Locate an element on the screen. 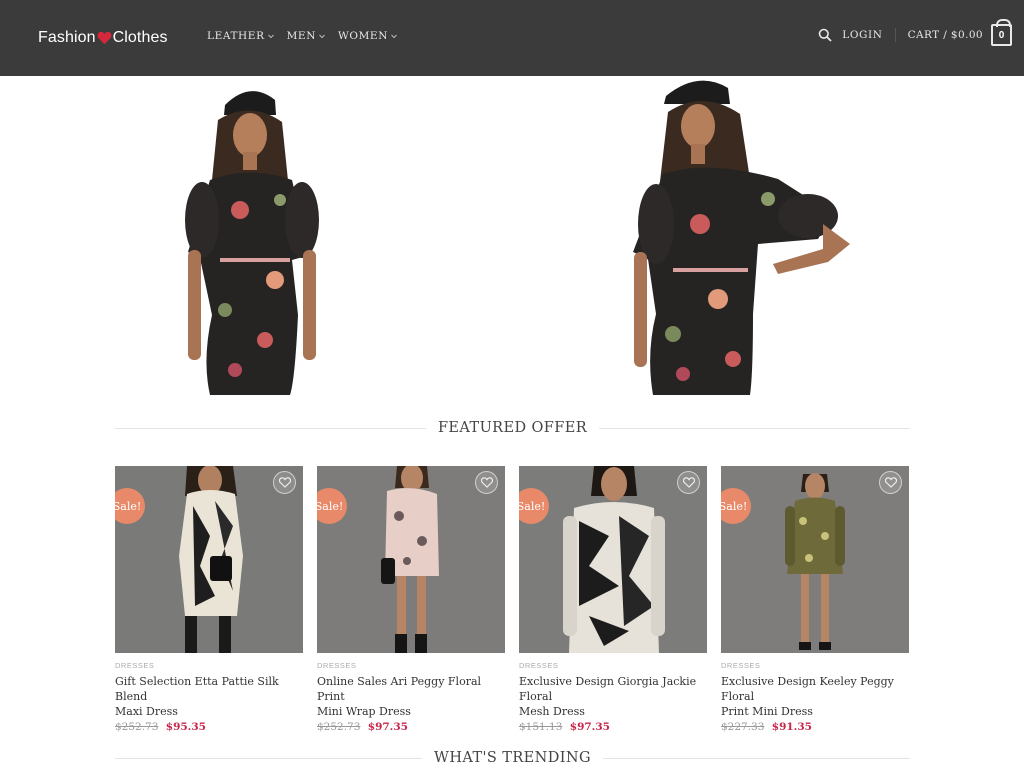  cart-link: CART / $0.00 is located at coordinates (945, 35).